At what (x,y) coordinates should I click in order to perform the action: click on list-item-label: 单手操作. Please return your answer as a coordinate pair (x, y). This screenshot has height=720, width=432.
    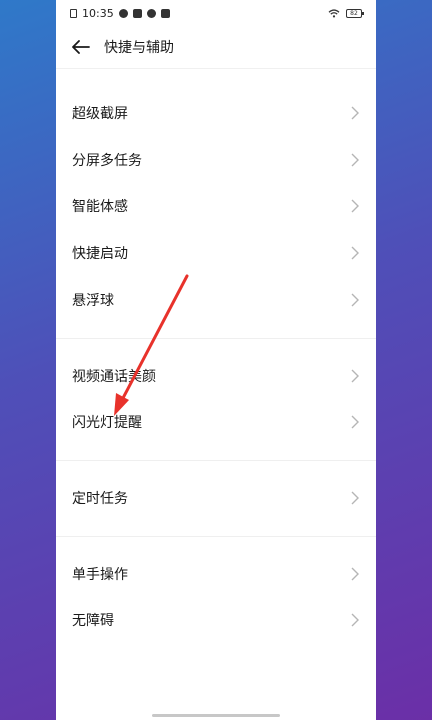
    Looking at the image, I should click on (100, 575).